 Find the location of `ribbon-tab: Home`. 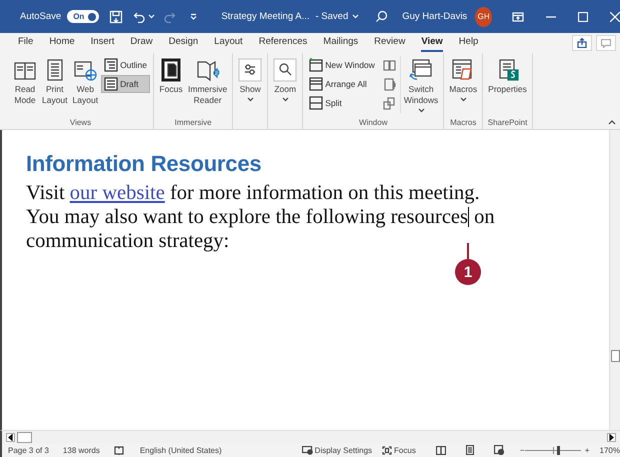

ribbon-tab: Home is located at coordinates (62, 43).